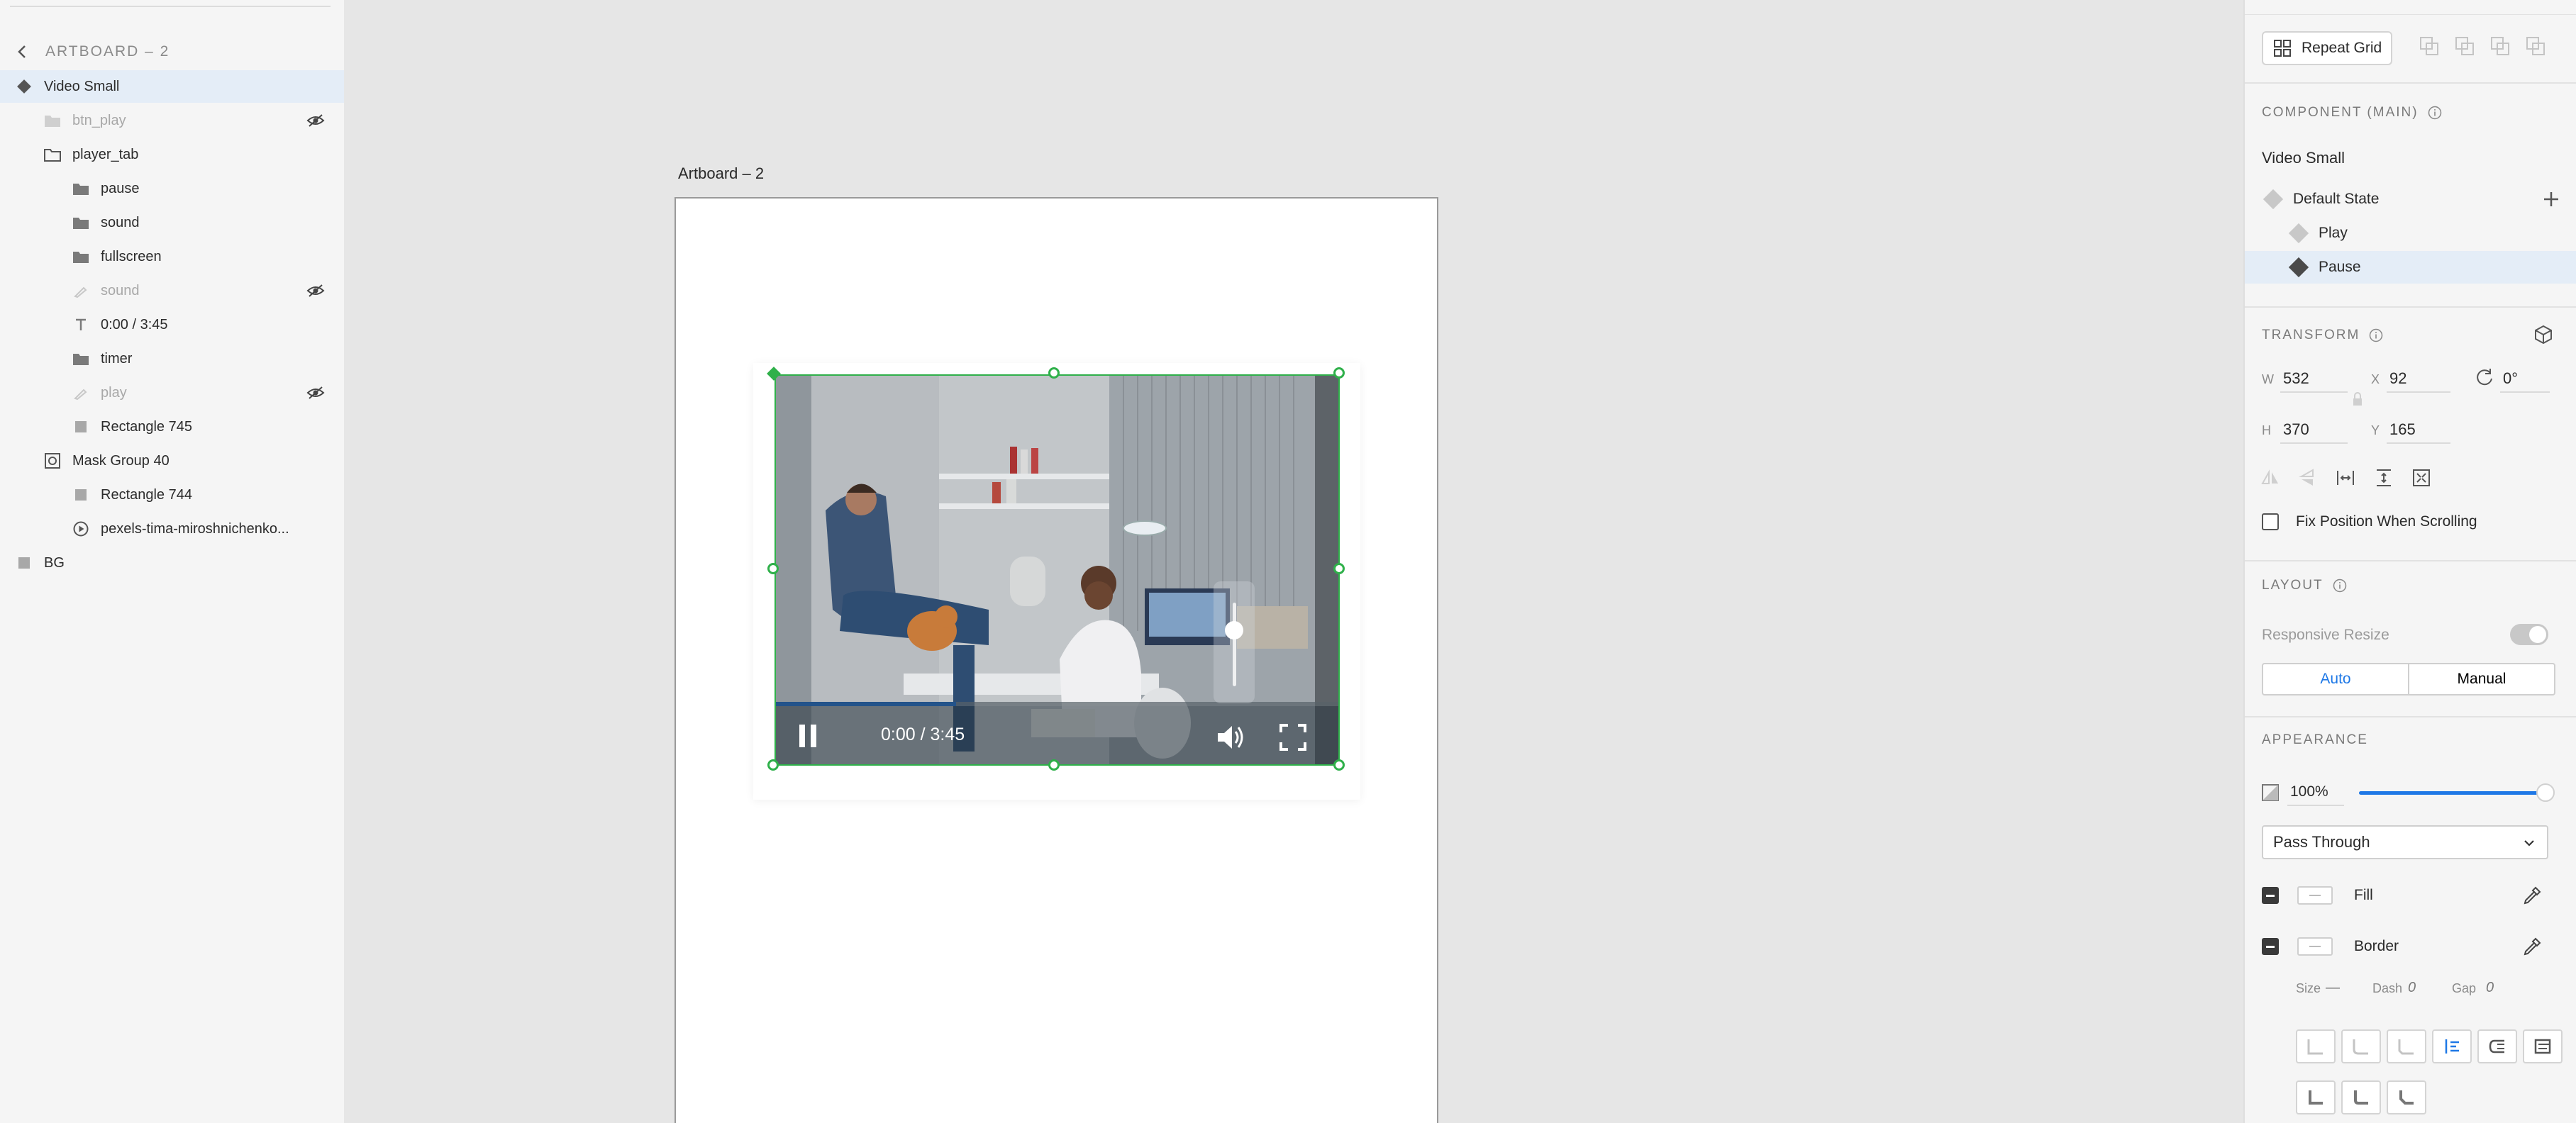 This screenshot has width=2576, height=1123. What do you see at coordinates (2535, 46) in the screenshot?
I see `exclude-icon` at bounding box center [2535, 46].